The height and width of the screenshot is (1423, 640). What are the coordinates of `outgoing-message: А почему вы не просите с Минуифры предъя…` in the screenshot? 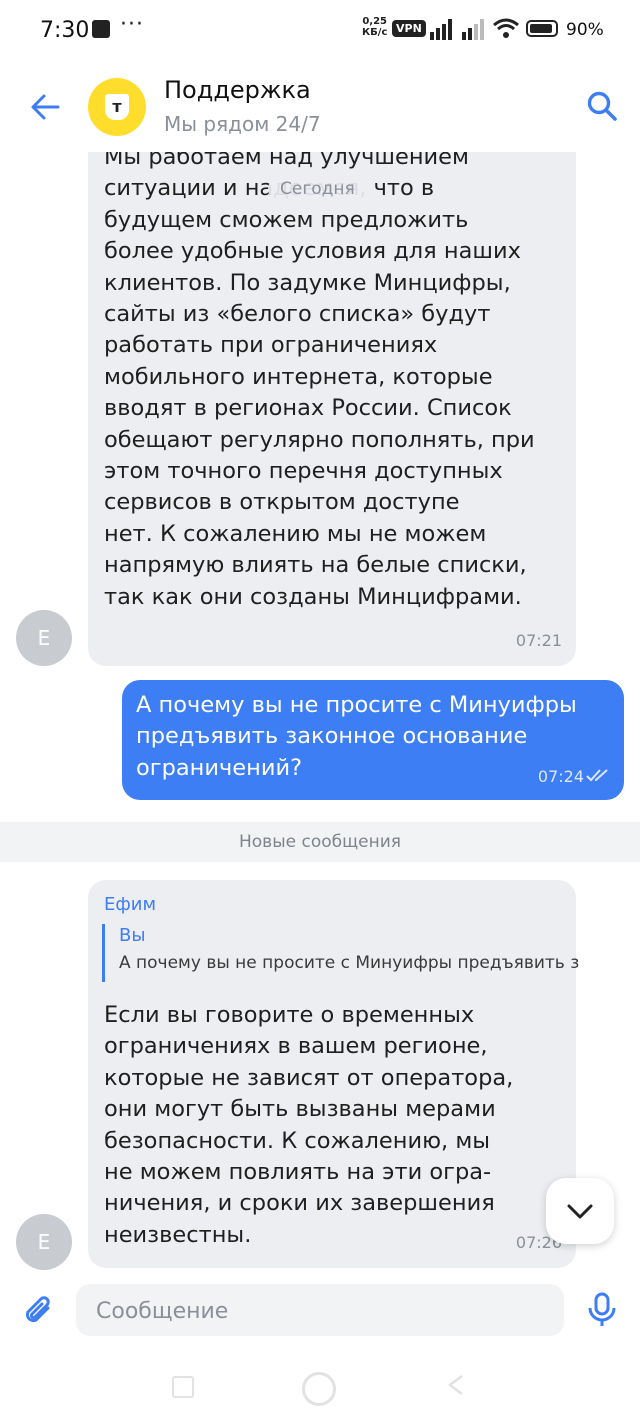 It's located at (373, 740).